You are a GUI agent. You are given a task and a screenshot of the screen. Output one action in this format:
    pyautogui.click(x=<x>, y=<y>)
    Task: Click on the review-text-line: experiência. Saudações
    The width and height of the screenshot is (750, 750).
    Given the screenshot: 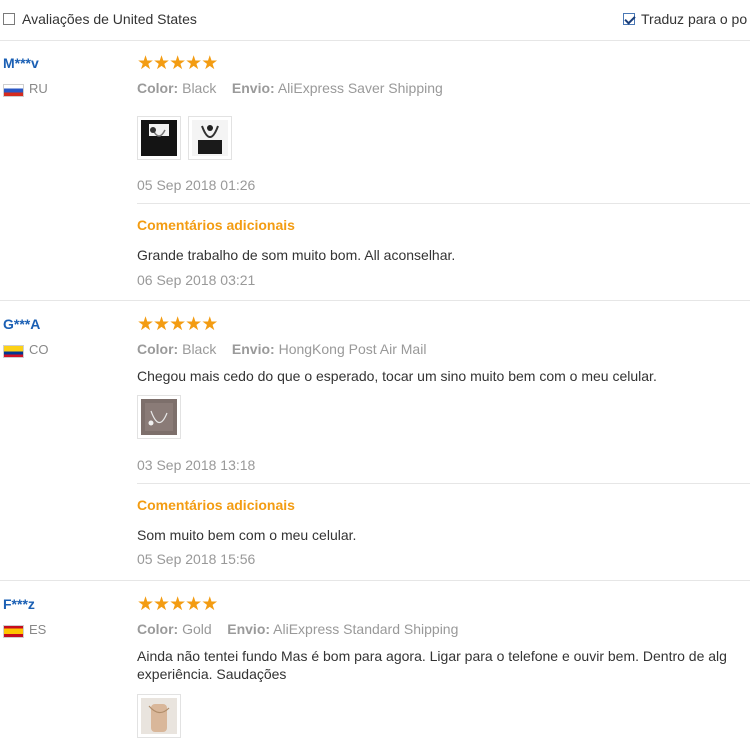 What is the action you would take?
    pyautogui.click(x=212, y=674)
    